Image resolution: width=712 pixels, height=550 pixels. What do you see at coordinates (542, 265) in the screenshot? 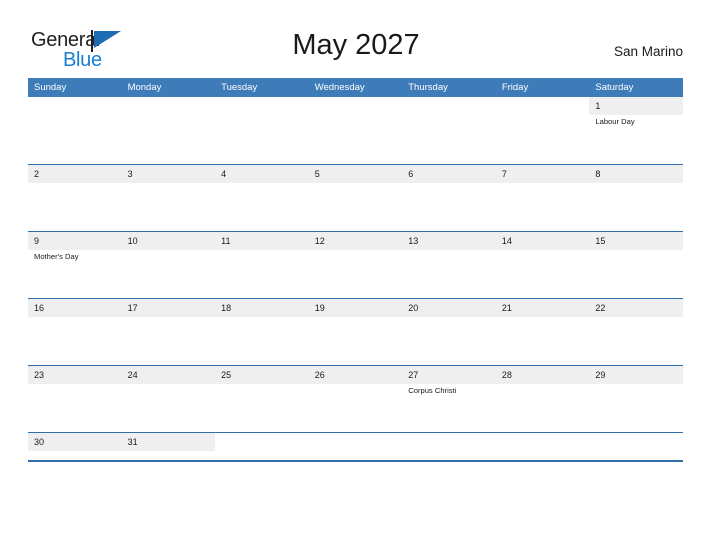
I see `calendar-day-cell: 14` at bounding box center [542, 265].